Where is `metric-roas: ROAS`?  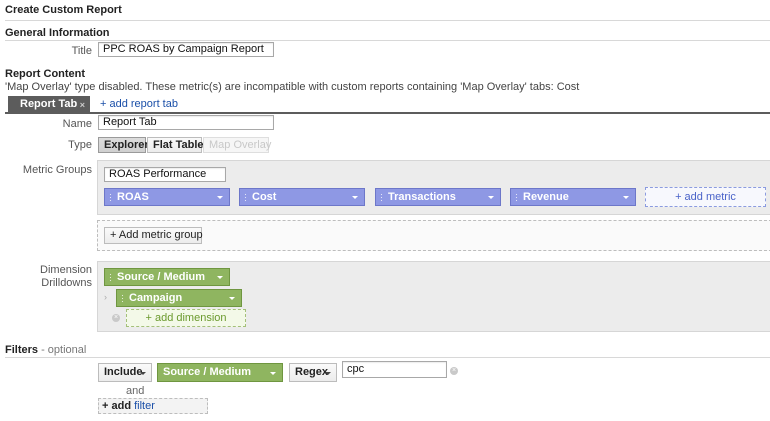 metric-roas: ROAS is located at coordinates (167, 197).